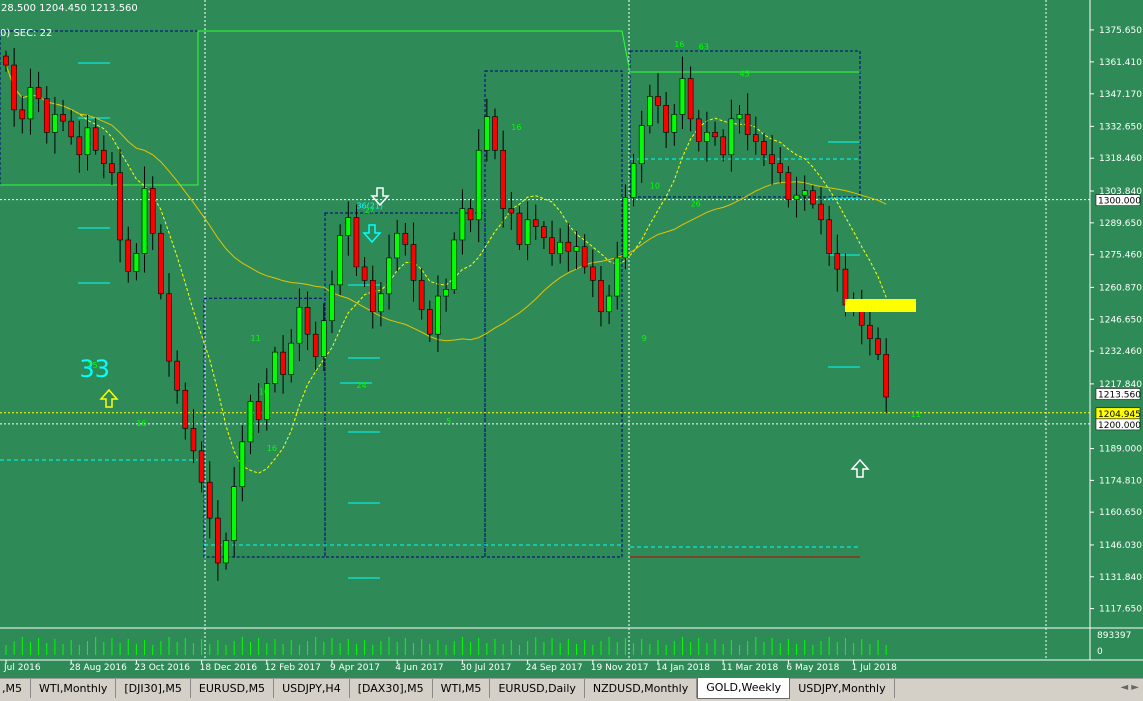 This screenshot has width=1143, height=701. What do you see at coordinates (1129, 687) in the screenshot?
I see `tab-scroll-arrows: ◄ ►` at bounding box center [1129, 687].